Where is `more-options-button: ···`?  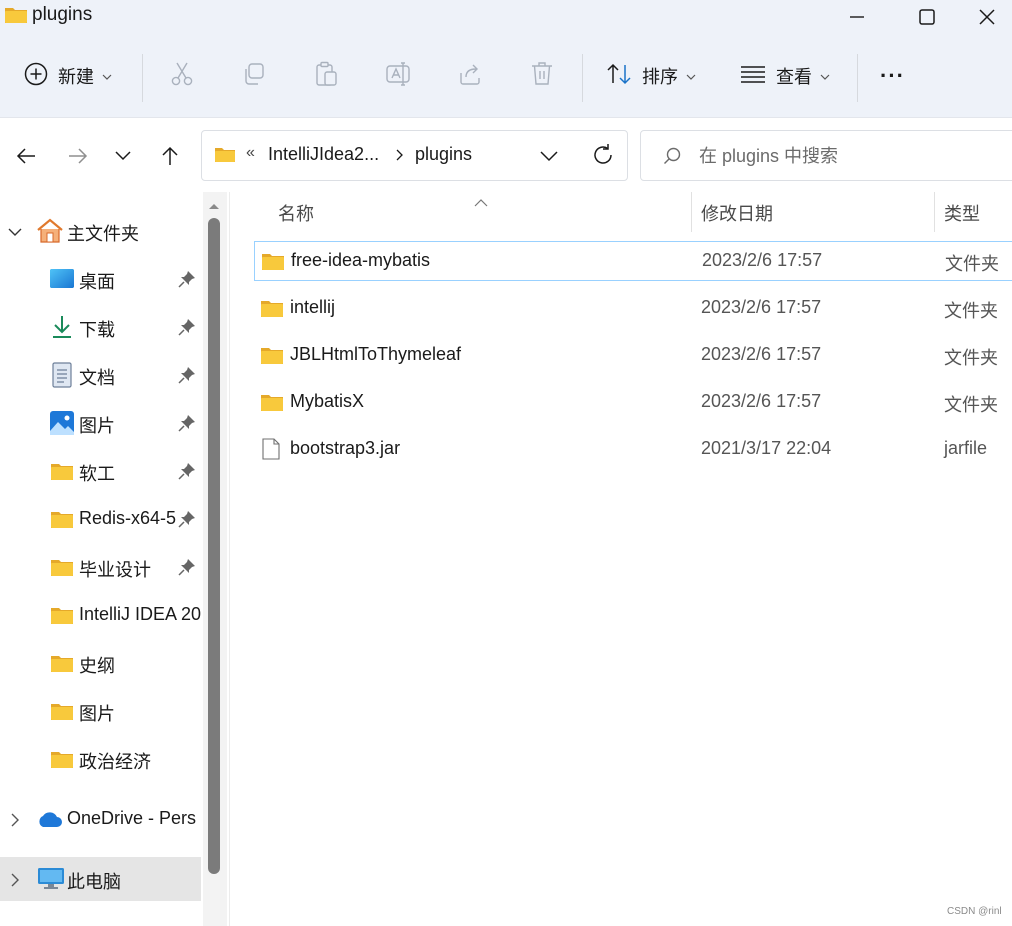 more-options-button: ··· is located at coordinates (892, 76).